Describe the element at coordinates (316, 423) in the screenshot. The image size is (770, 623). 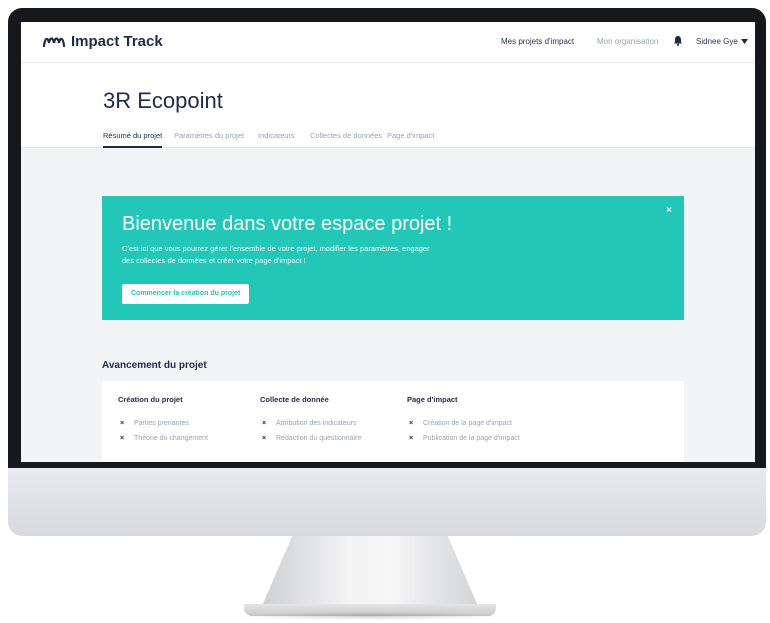
I see `step-label: Attribution des indicateurs` at that location.